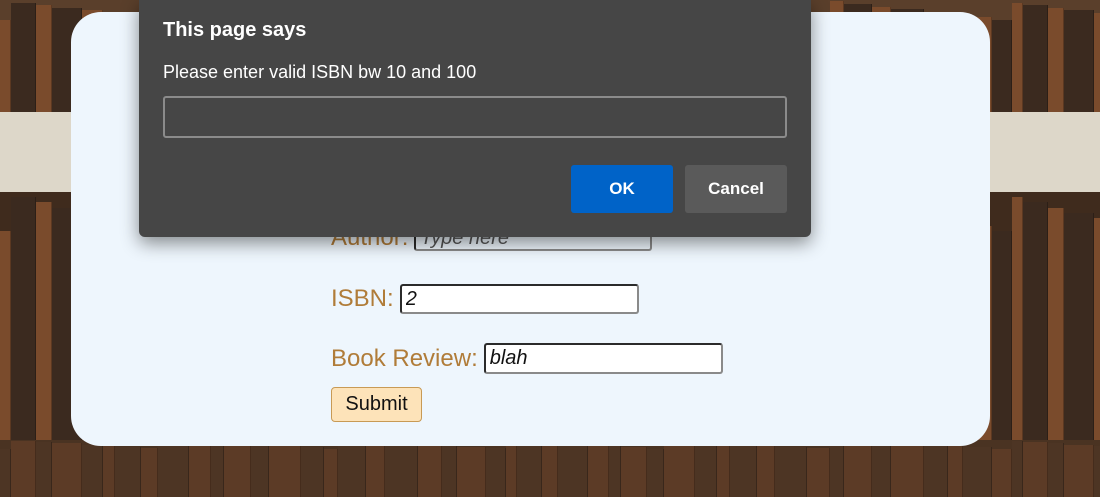 The width and height of the screenshot is (1100, 497). I want to click on review-row: Book Review:, so click(527, 358).